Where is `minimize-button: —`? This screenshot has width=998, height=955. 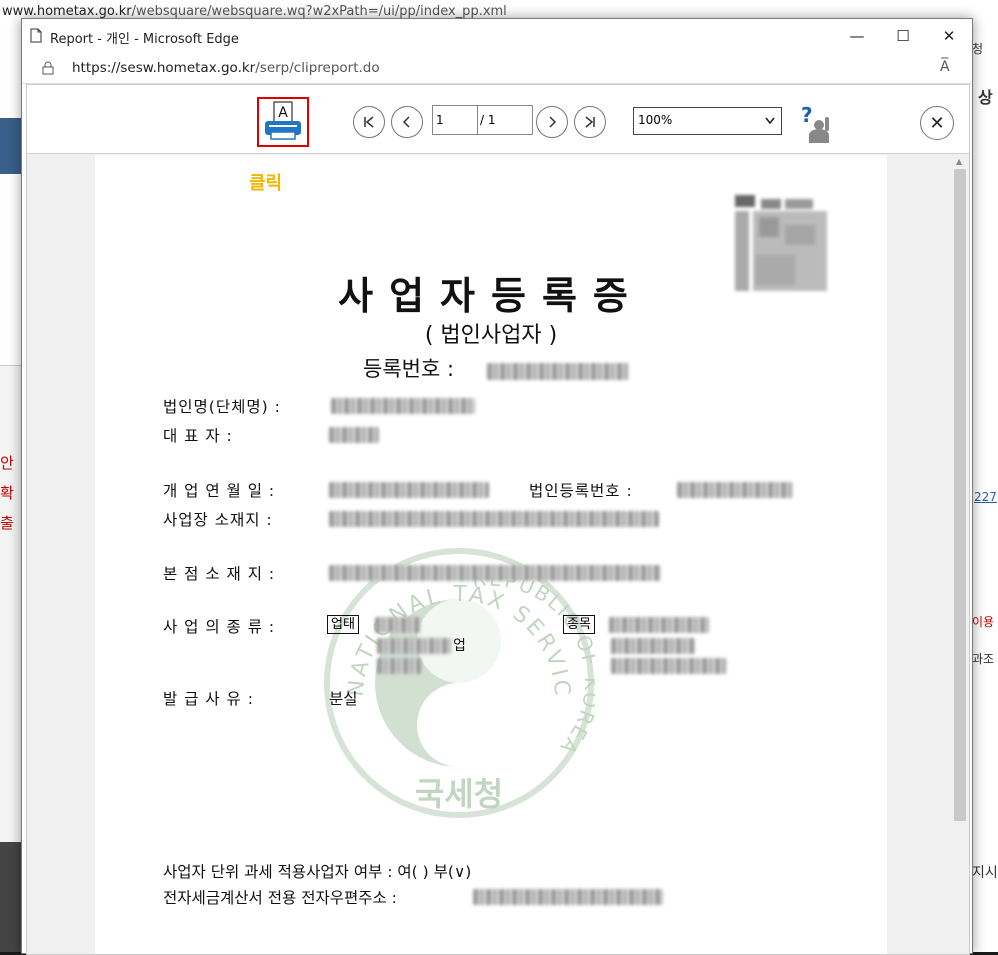
minimize-button: — is located at coordinates (857, 36).